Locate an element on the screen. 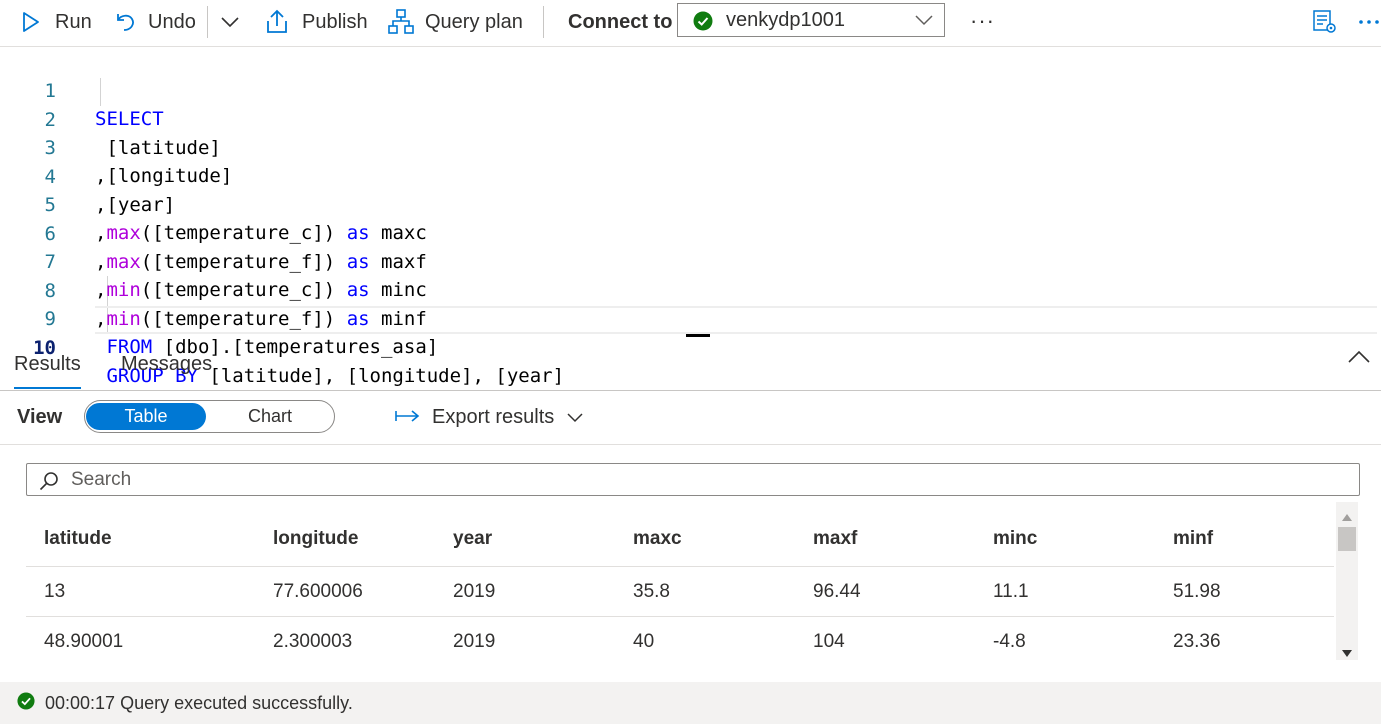  column-header-year: year is located at coordinates (472, 539).